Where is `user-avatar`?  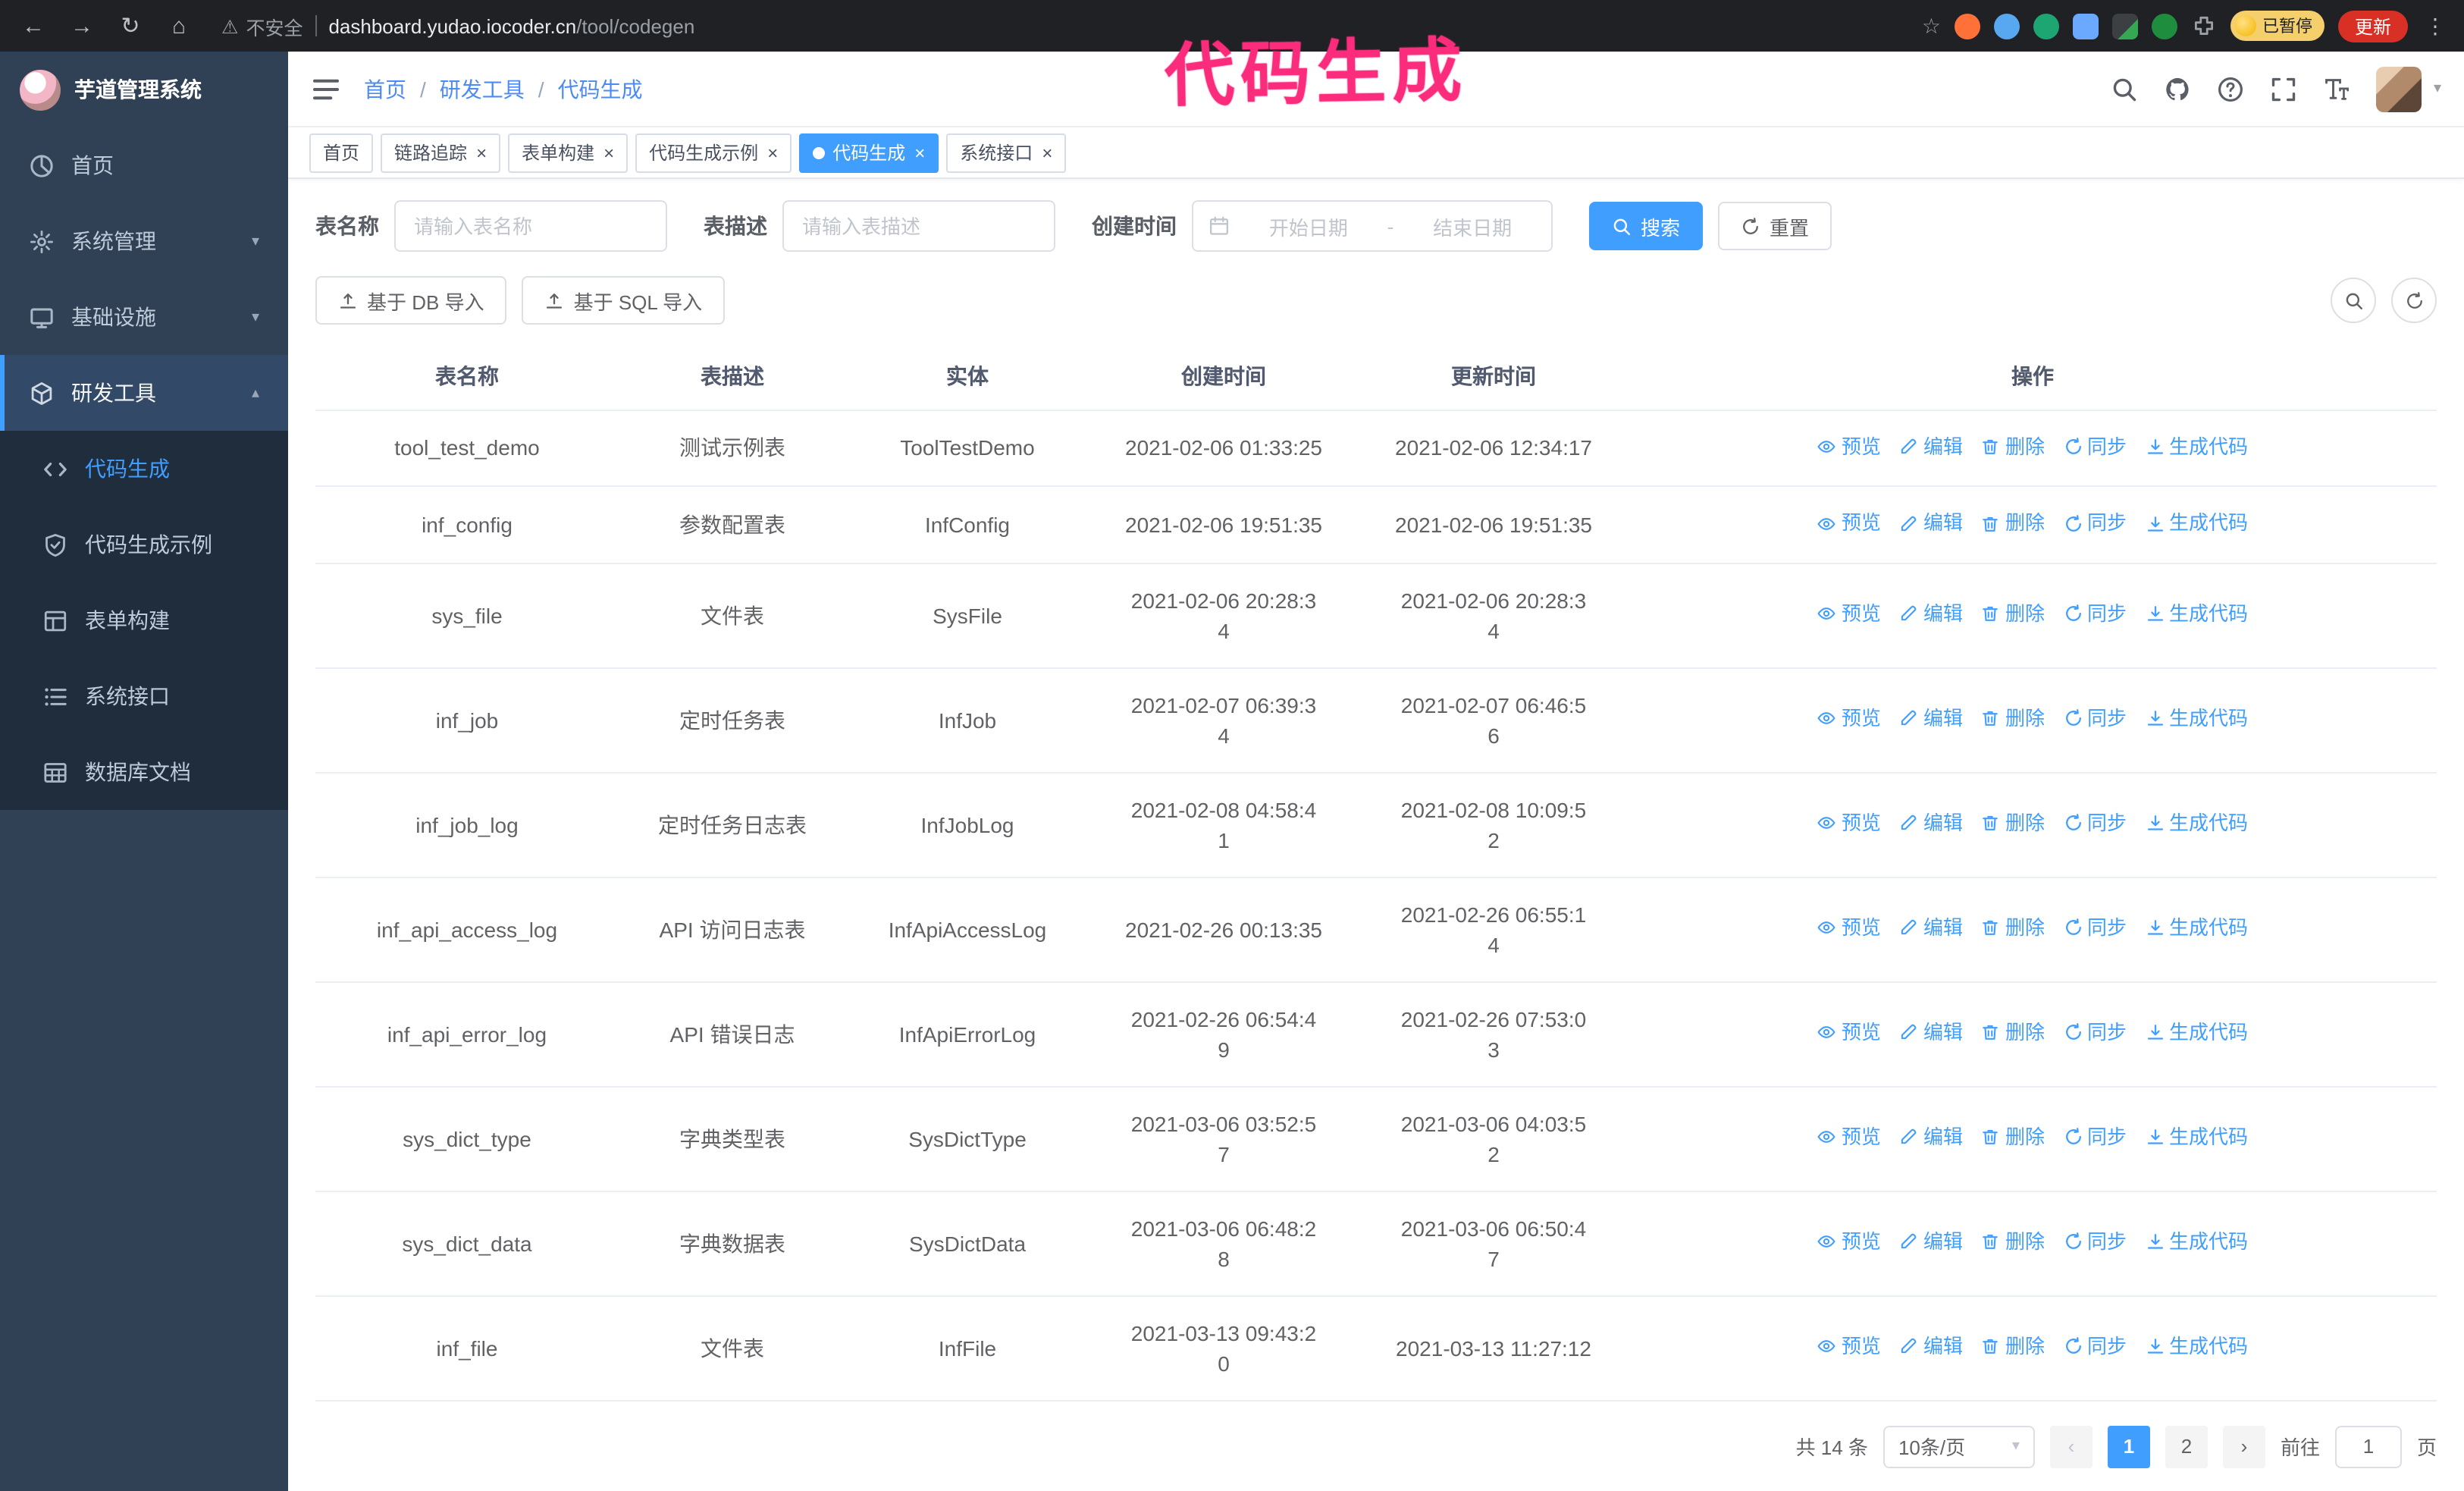
user-avatar is located at coordinates (2398, 88).